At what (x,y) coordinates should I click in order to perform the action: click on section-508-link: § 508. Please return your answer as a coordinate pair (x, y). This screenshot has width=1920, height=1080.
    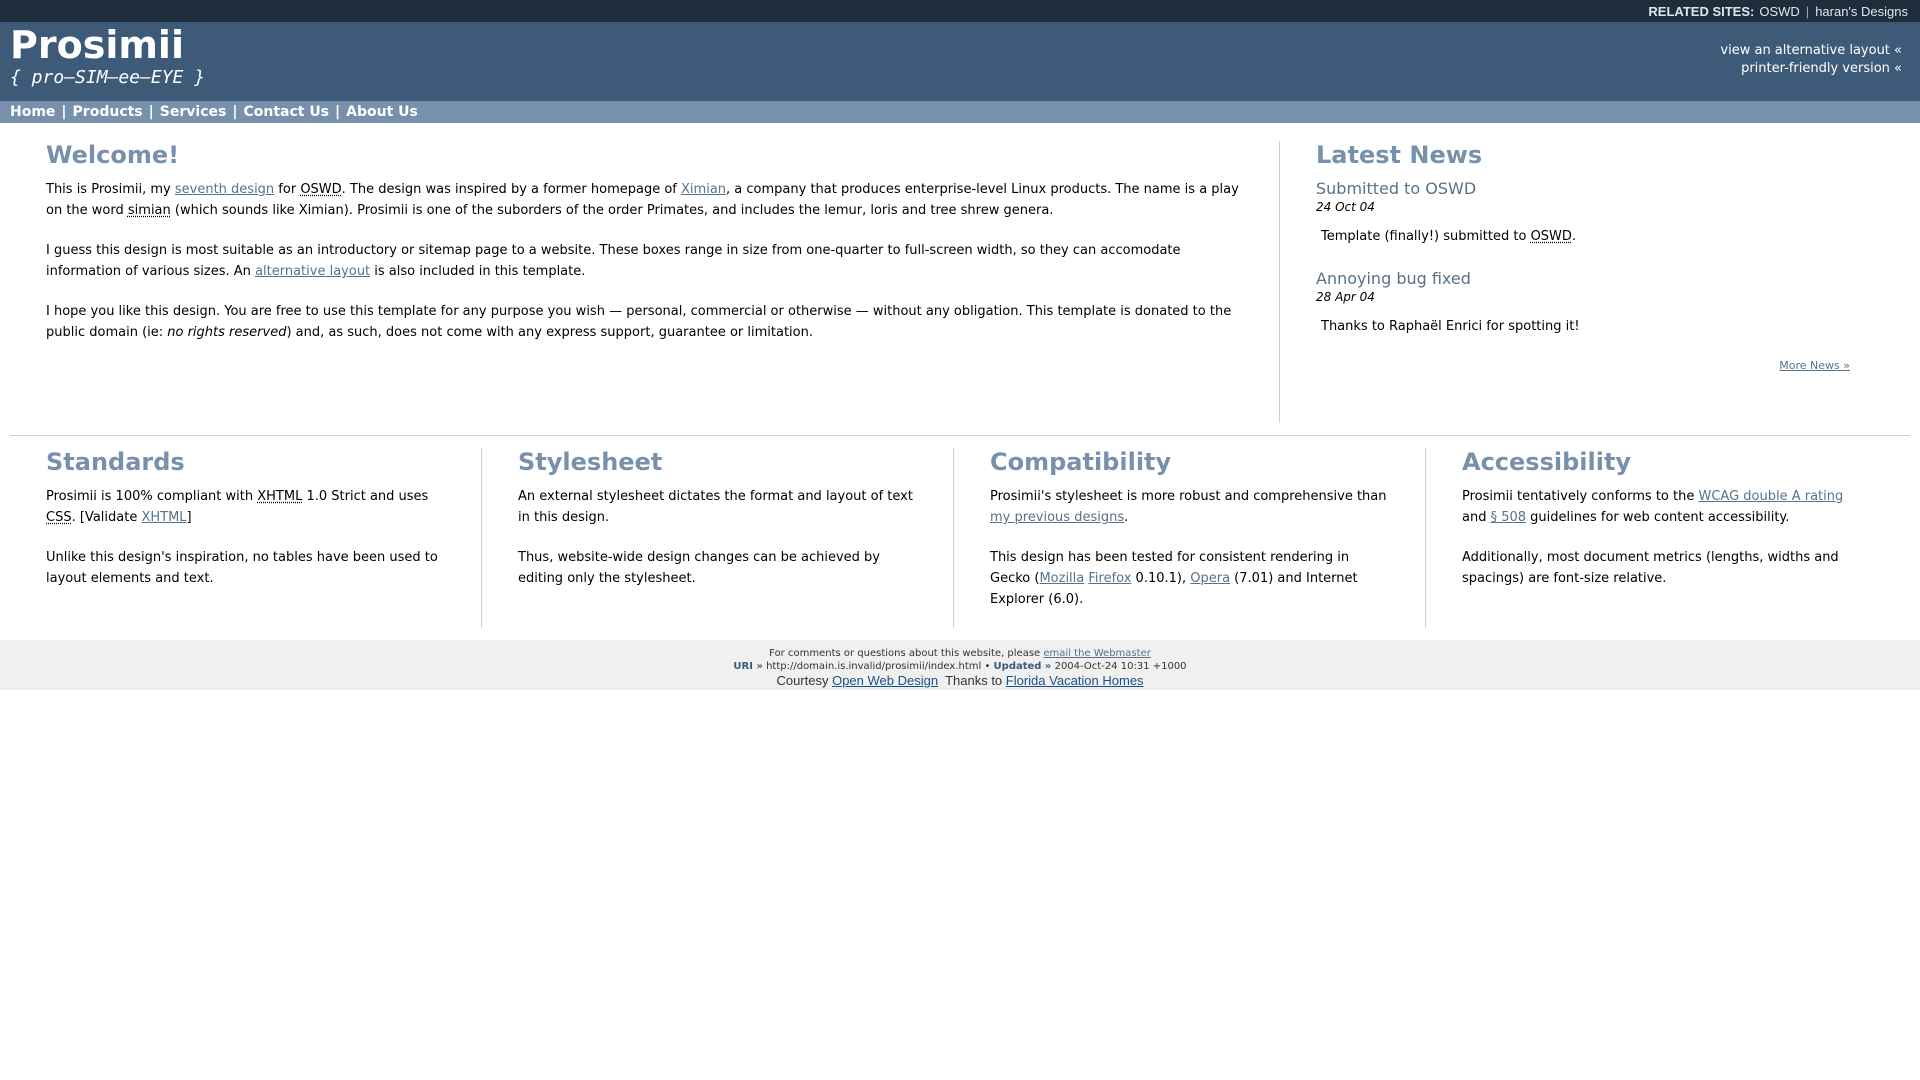
    Looking at the image, I should click on (1508, 517).